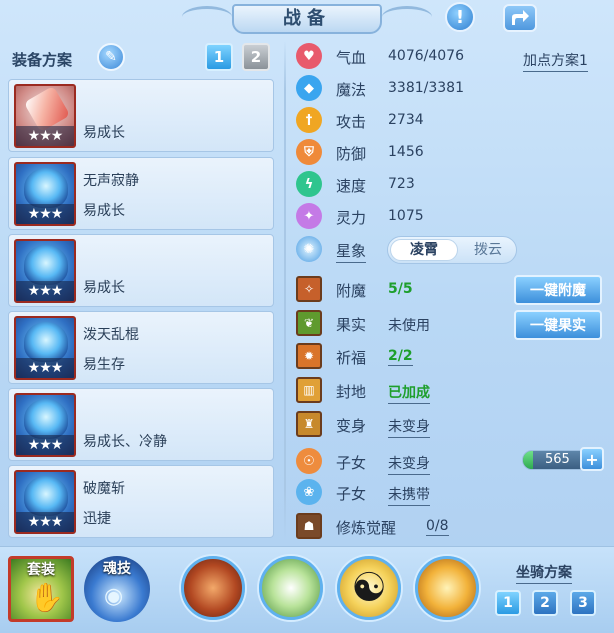 Image resolution: width=614 pixels, height=633 pixels. I want to click on buff-value-child-1: 未变身, so click(409, 464).